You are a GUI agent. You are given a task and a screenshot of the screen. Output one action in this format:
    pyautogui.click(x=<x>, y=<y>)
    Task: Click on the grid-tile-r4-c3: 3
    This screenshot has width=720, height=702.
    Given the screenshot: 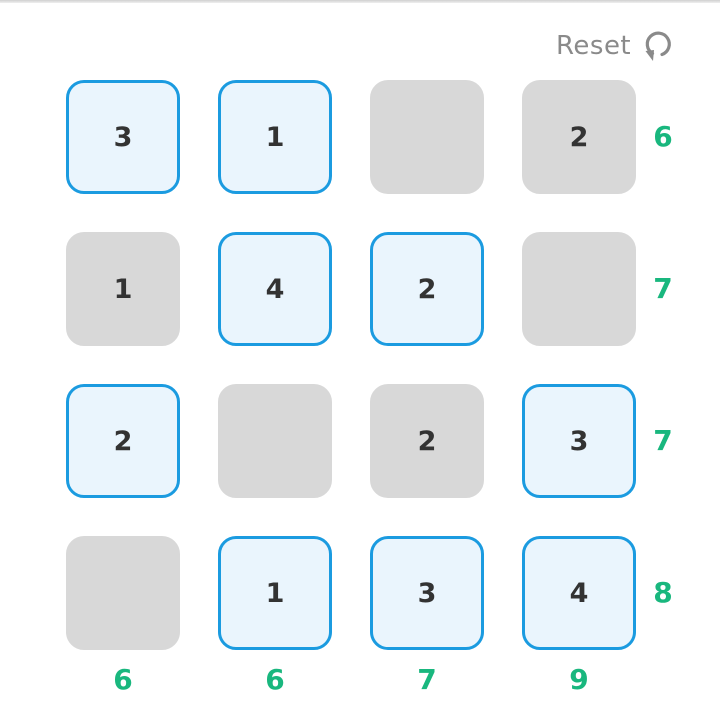 What is the action you would take?
    pyautogui.click(x=427, y=593)
    